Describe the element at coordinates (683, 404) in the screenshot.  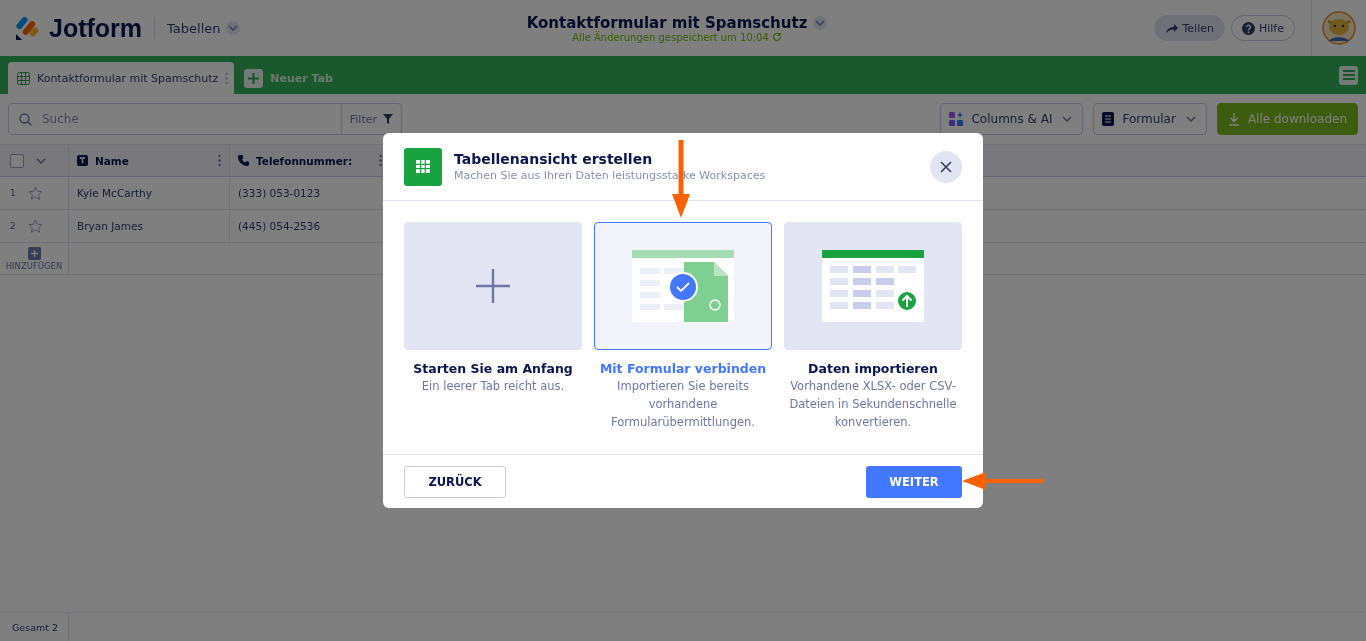
I see `option-description: Importieren Sie bereits vorhandene Formularübermittlungen.` at that location.